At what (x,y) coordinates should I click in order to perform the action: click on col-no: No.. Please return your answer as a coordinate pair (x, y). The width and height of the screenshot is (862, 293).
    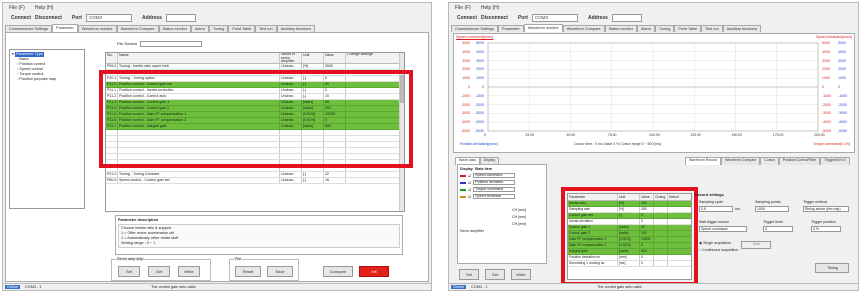
    Looking at the image, I should click on (112, 58).